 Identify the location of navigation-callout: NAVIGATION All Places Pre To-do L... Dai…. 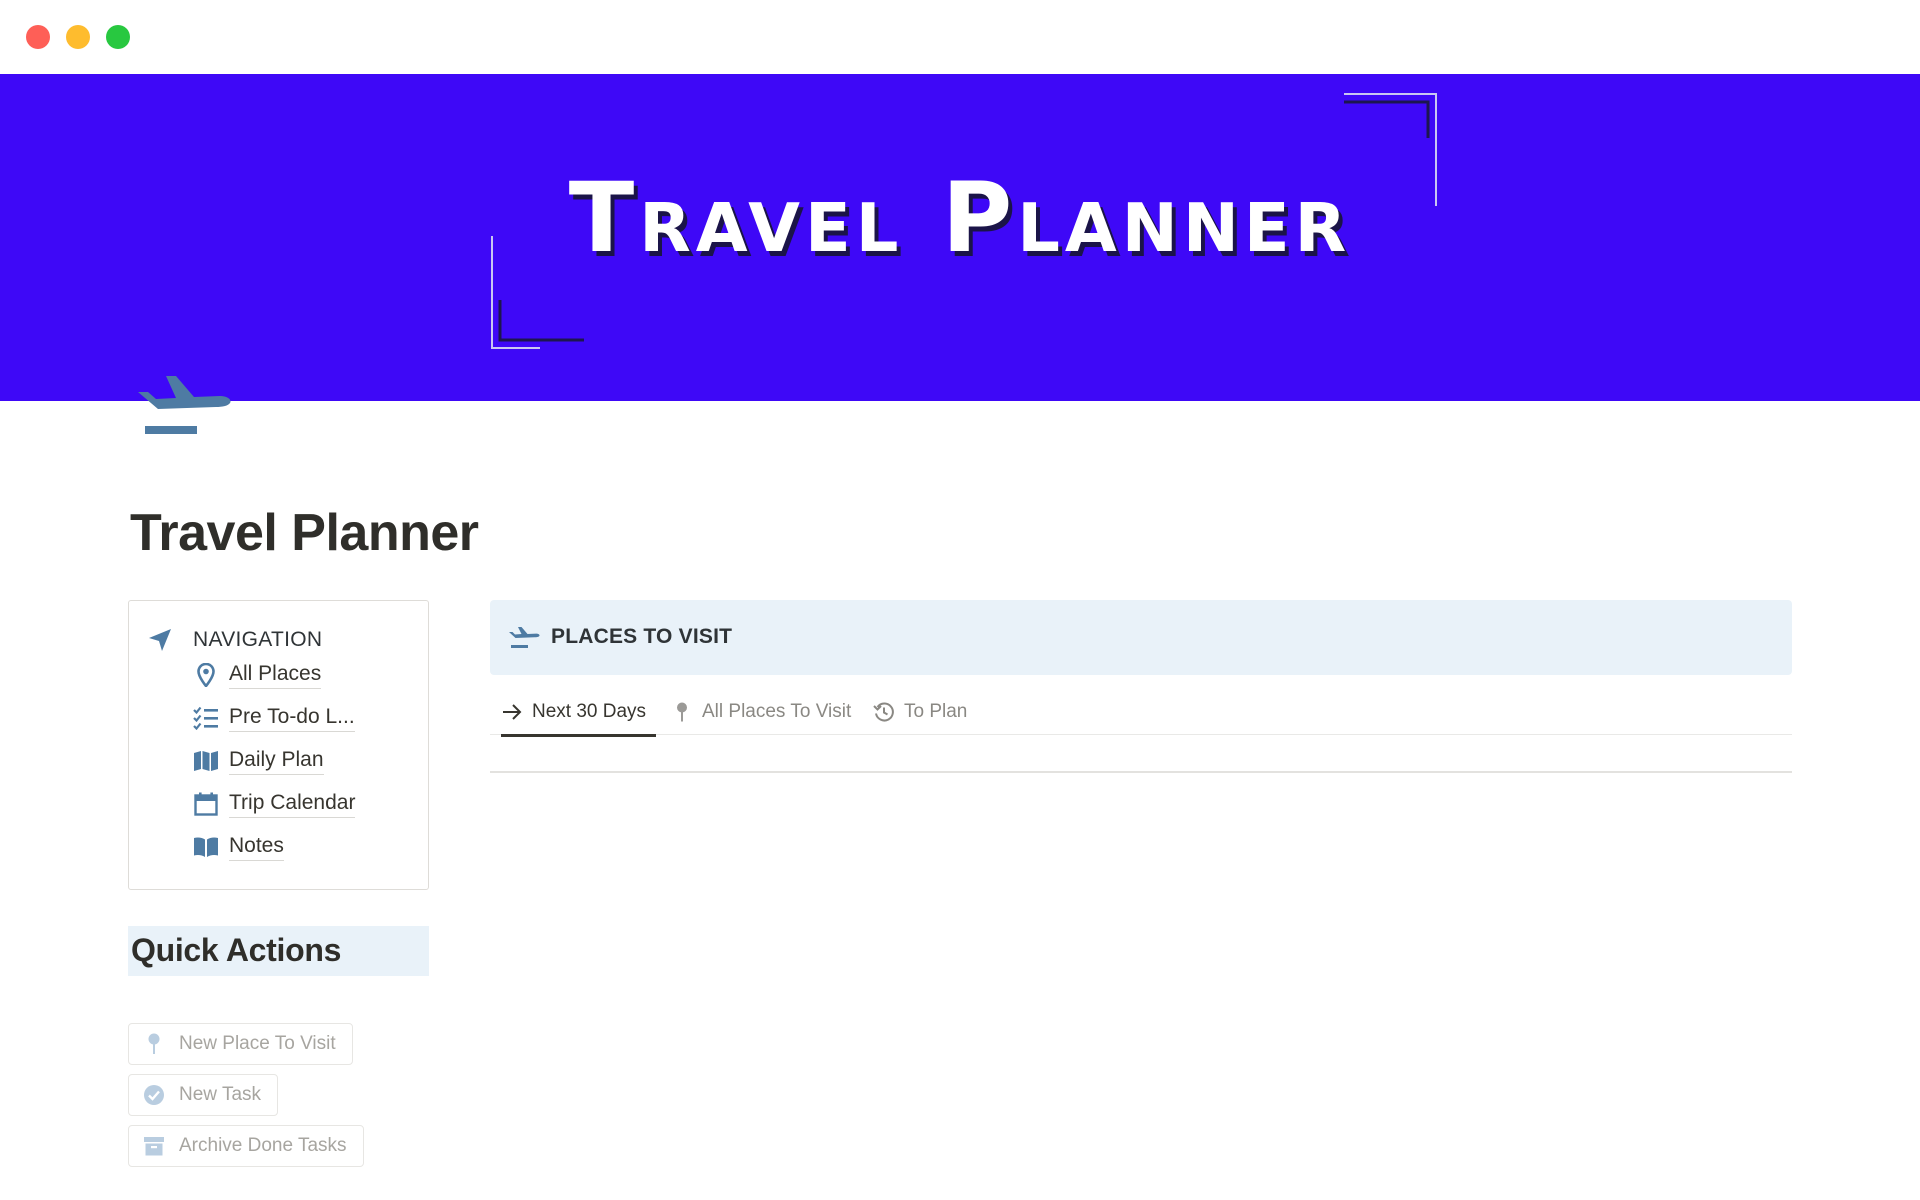
(278, 745).